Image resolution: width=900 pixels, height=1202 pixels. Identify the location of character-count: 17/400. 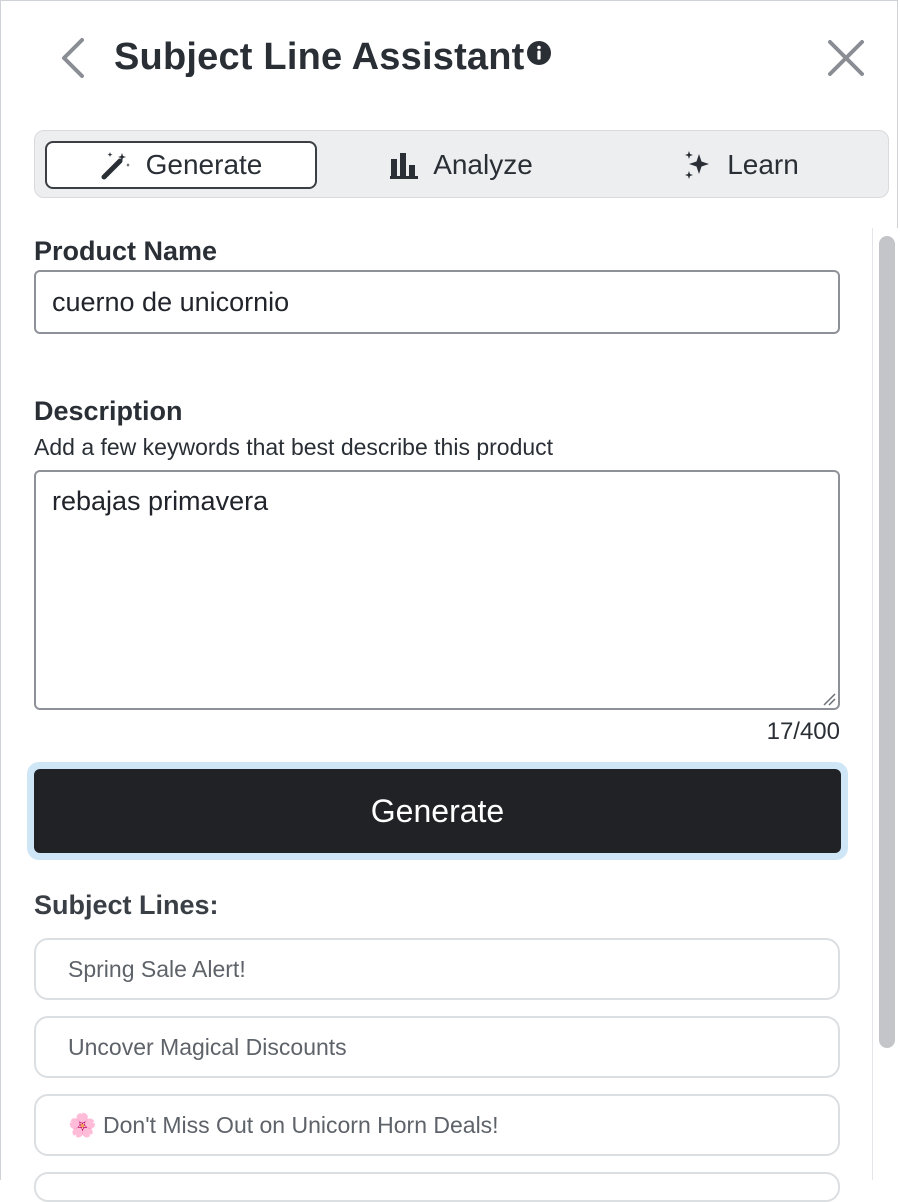
(803, 731).